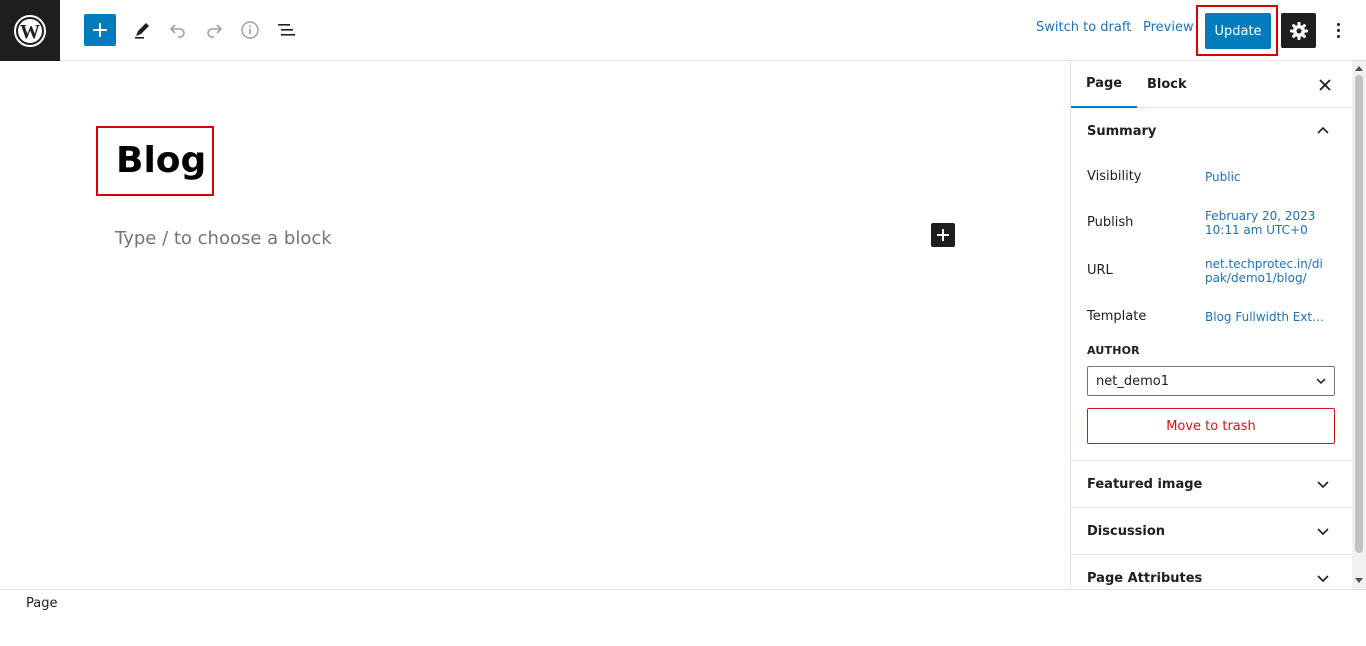 This screenshot has width=1366, height=646. I want to click on undo-icon, so click(177, 31).